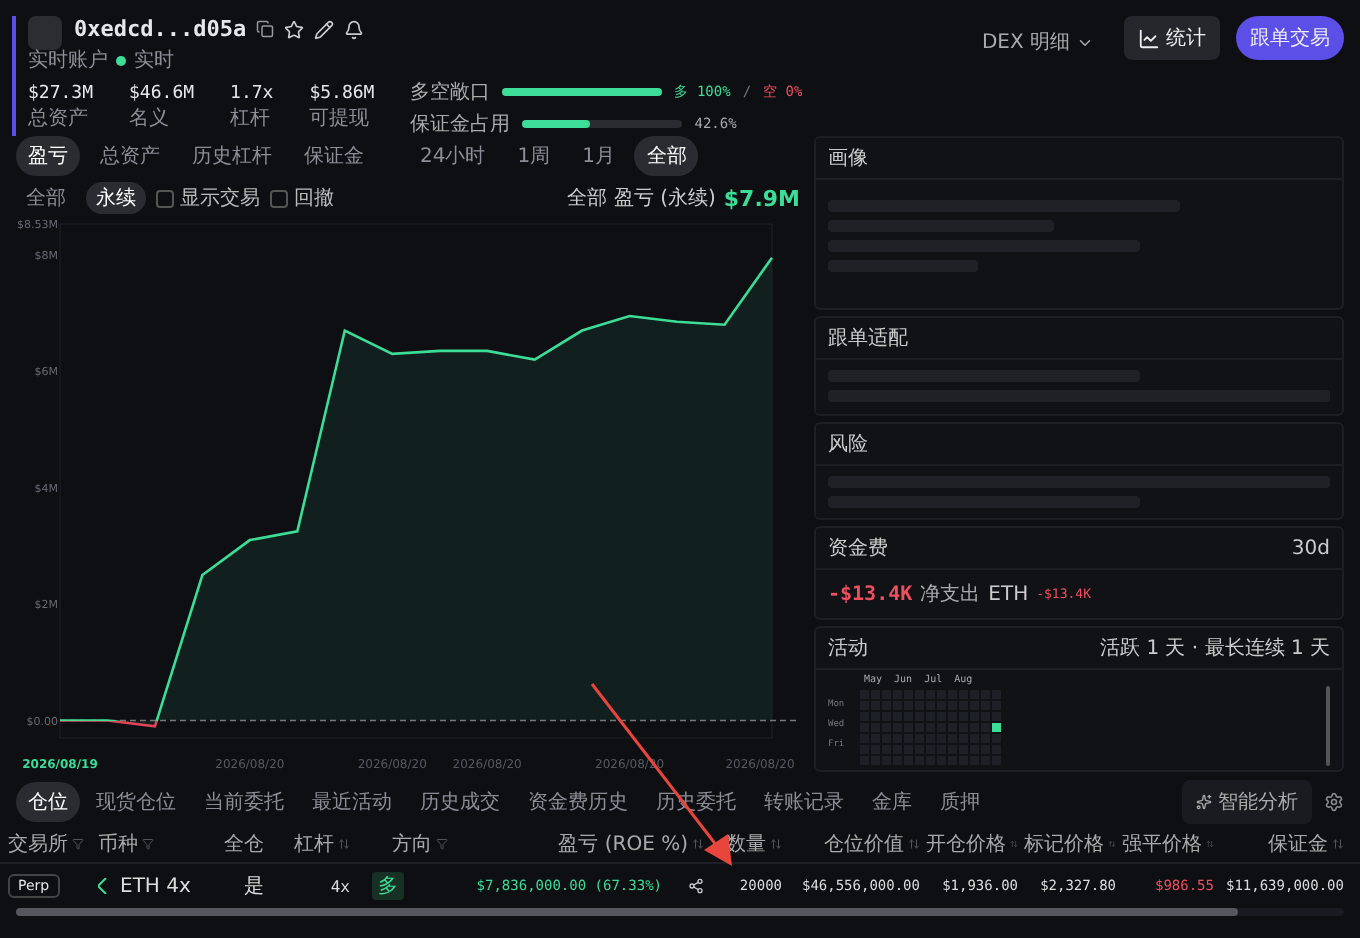 Image resolution: width=1360 pixels, height=938 pixels. I want to click on activity-heatmap-drawing, so click(931, 728).